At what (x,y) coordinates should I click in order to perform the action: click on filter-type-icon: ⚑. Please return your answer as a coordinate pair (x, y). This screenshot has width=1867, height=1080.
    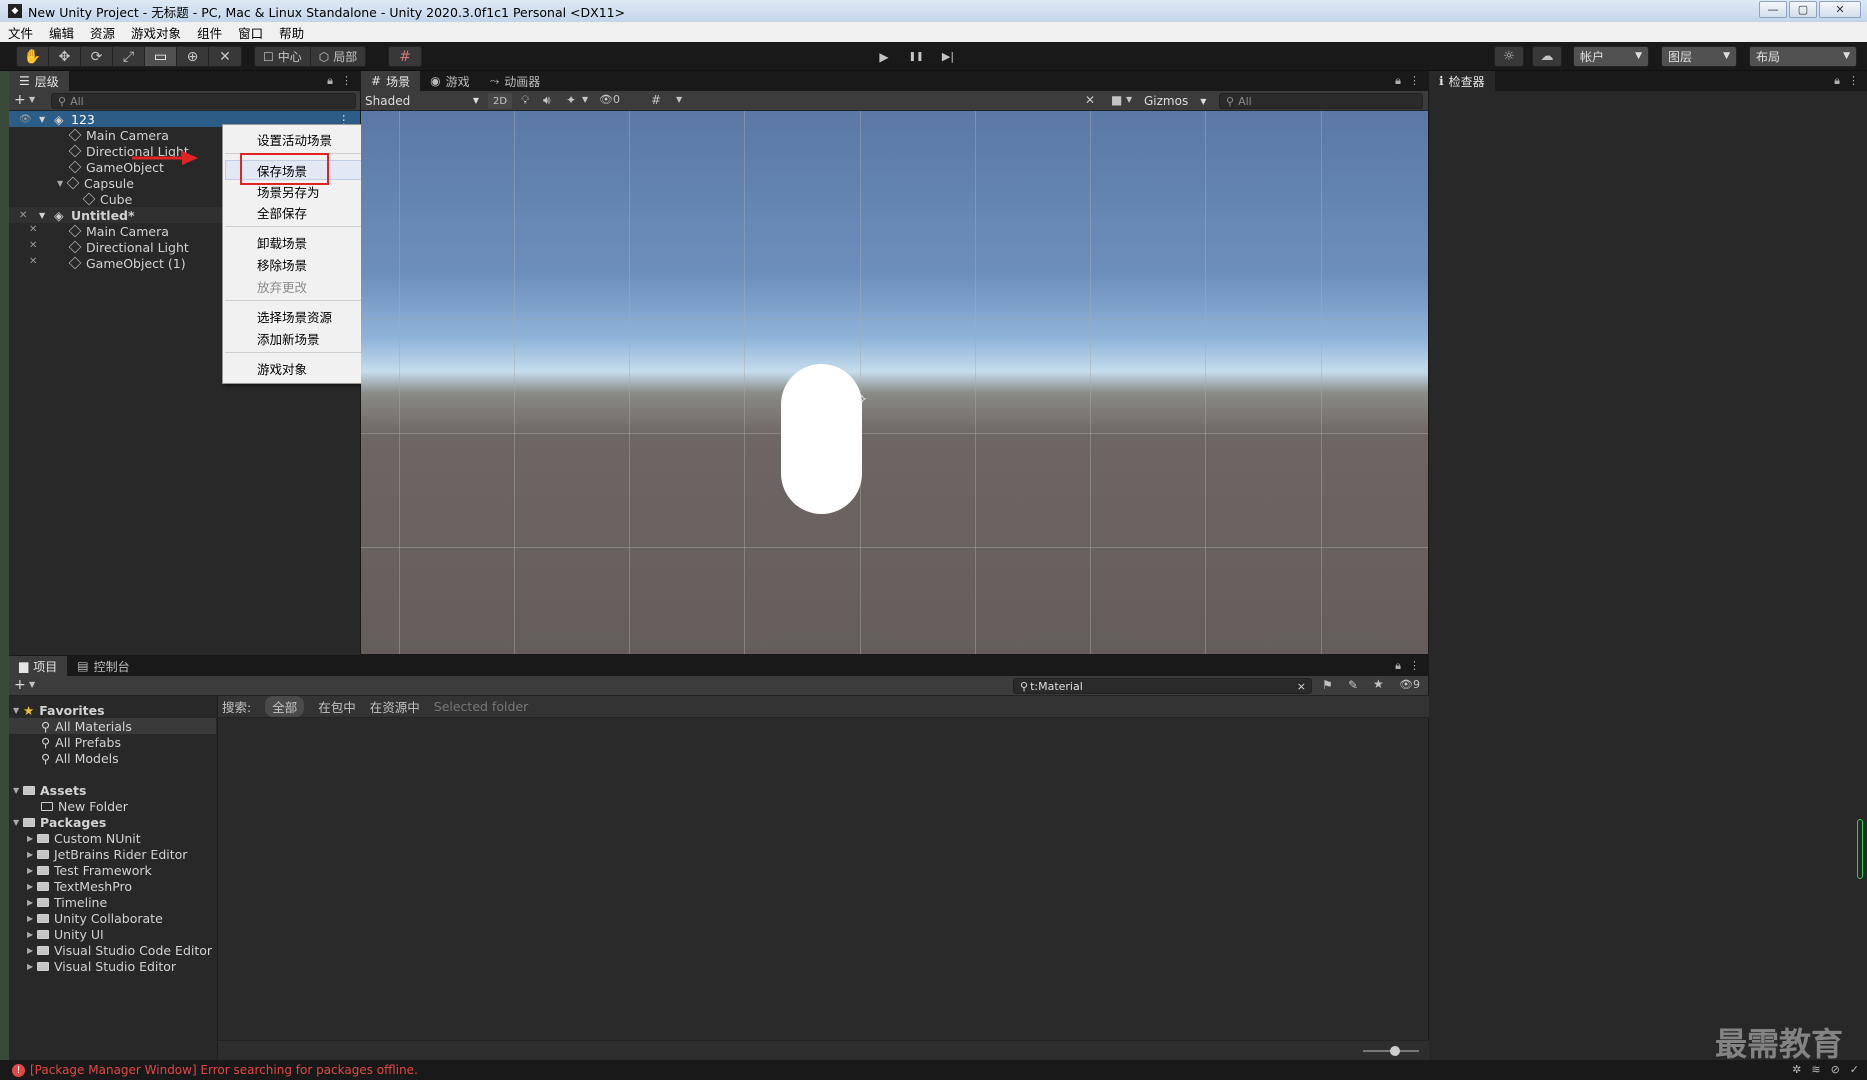
    Looking at the image, I should click on (1327, 685).